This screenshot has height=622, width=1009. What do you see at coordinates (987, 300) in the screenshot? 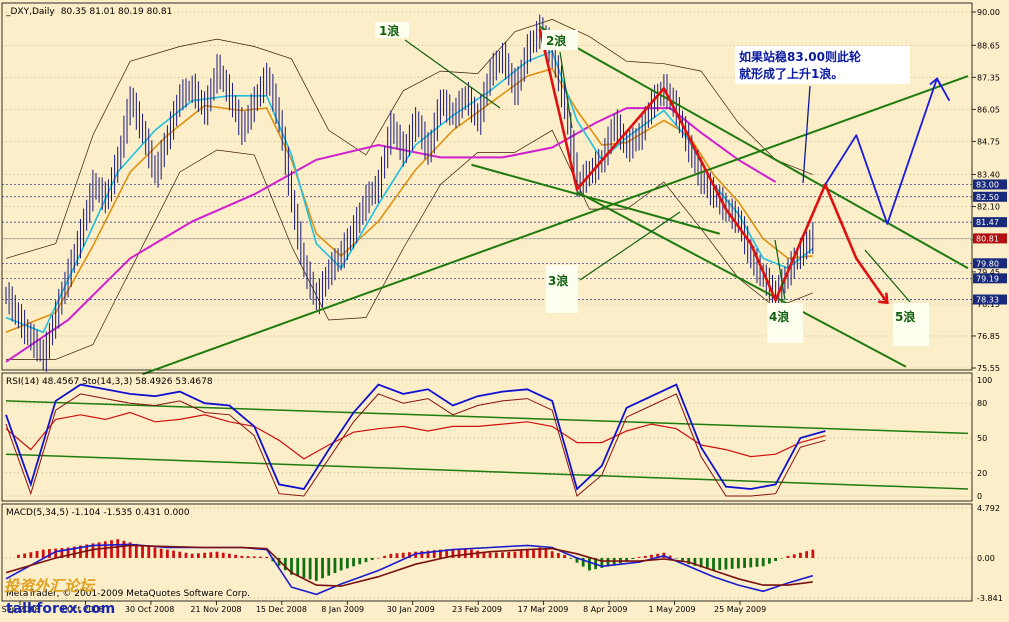
I see `price-level-tag: 78.33` at bounding box center [987, 300].